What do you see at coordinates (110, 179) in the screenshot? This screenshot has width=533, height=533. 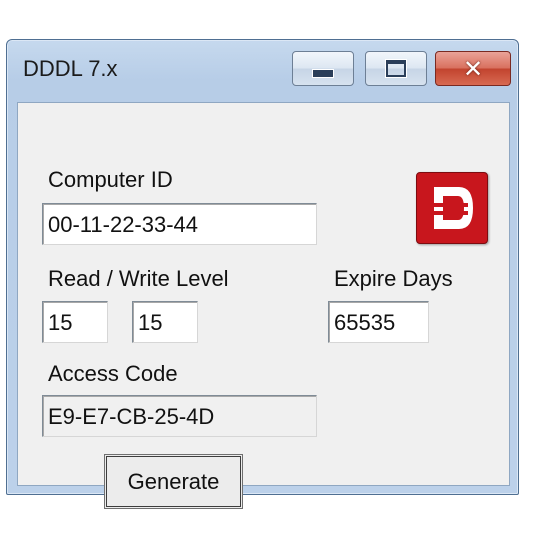 I see `computer-id-label: Computer ID` at bounding box center [110, 179].